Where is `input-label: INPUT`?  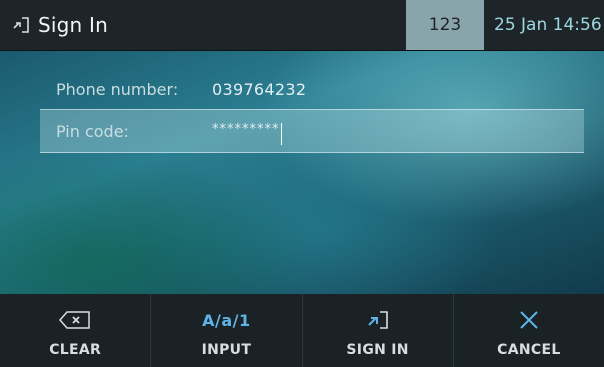 input-label: INPUT is located at coordinates (226, 350).